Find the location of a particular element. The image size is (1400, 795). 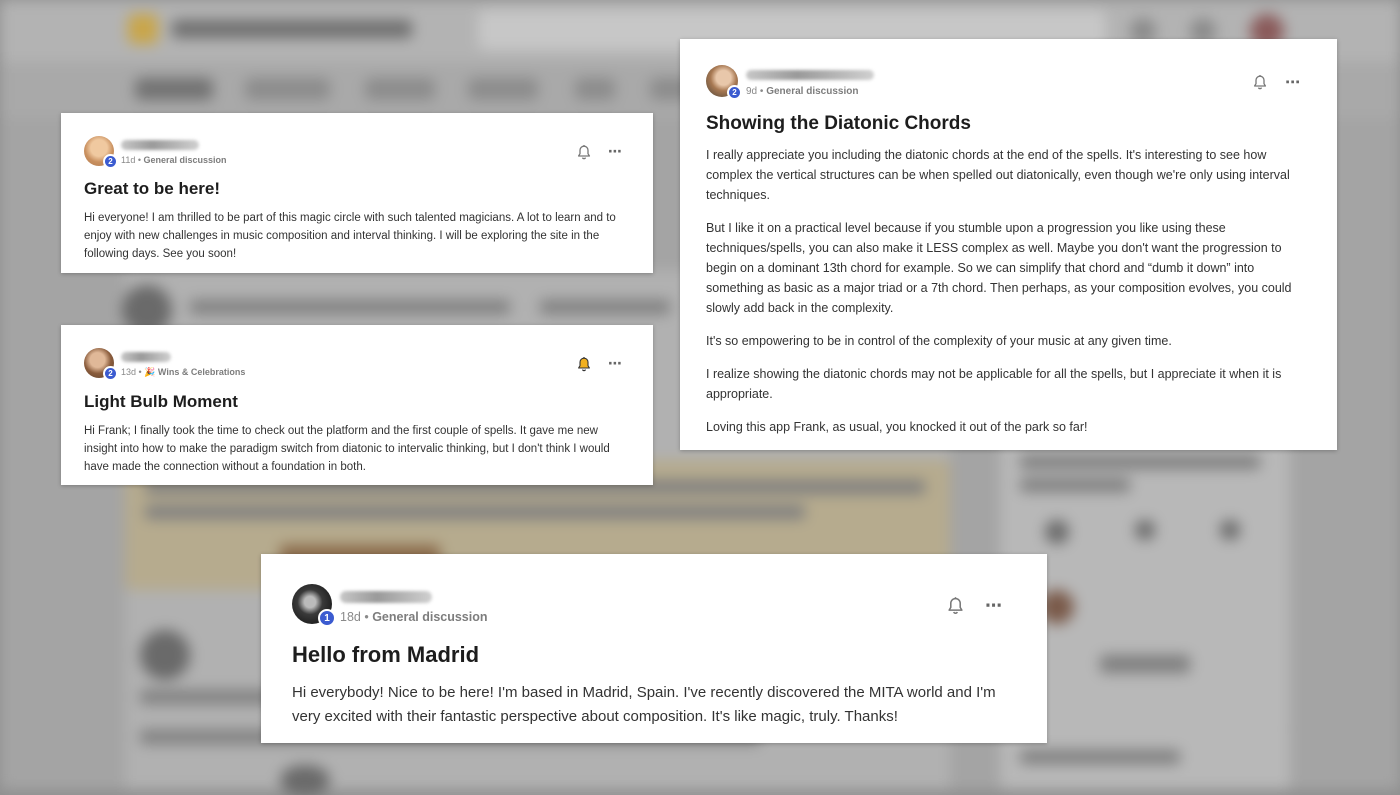

post-title: Great to be here! is located at coordinates (152, 189).